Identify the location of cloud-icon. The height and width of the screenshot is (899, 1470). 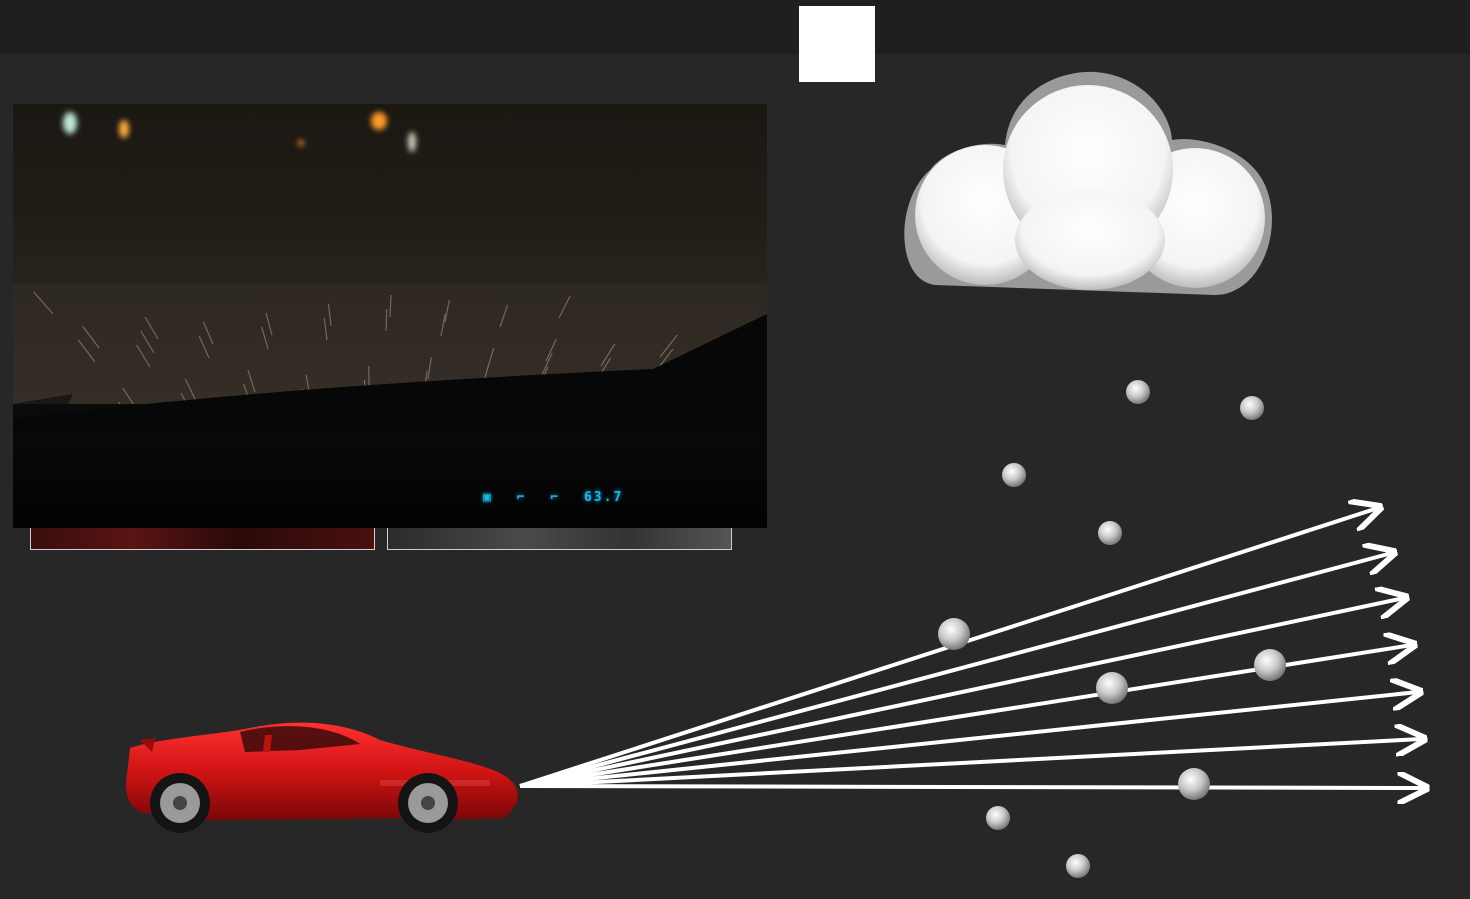
(1088, 183).